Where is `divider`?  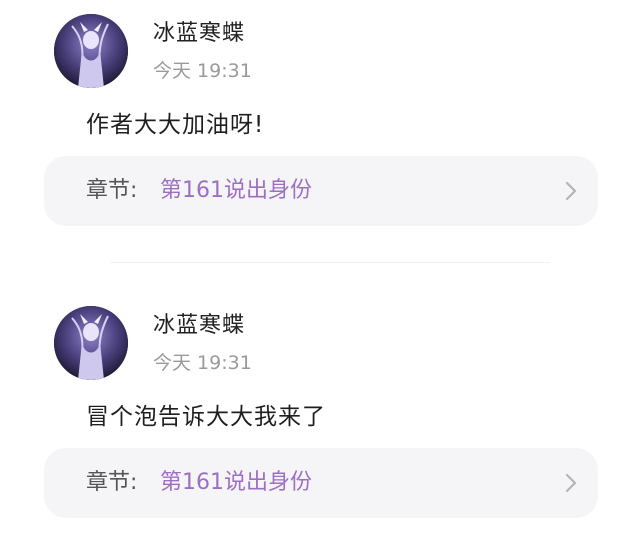 divider is located at coordinates (330, 262).